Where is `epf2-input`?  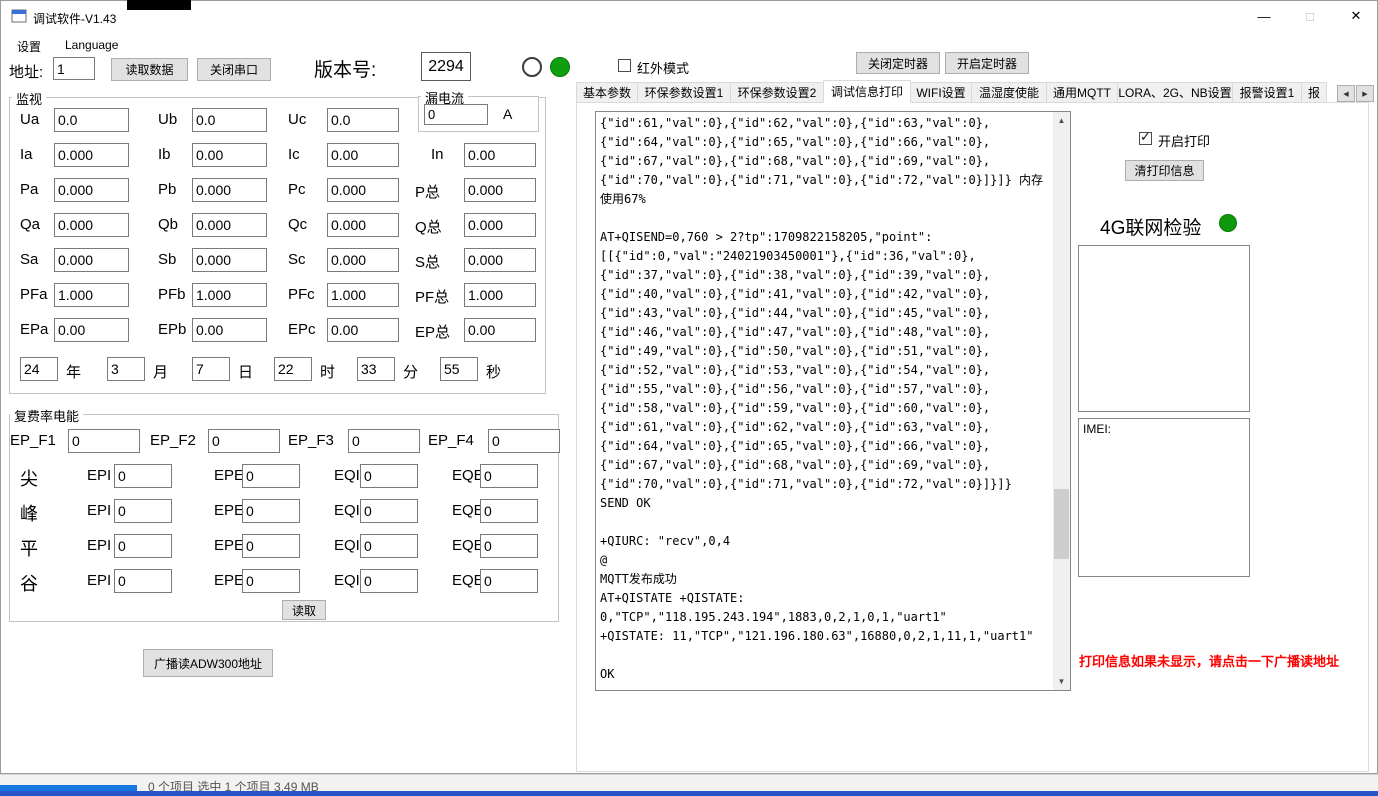 epf2-input is located at coordinates (244, 441).